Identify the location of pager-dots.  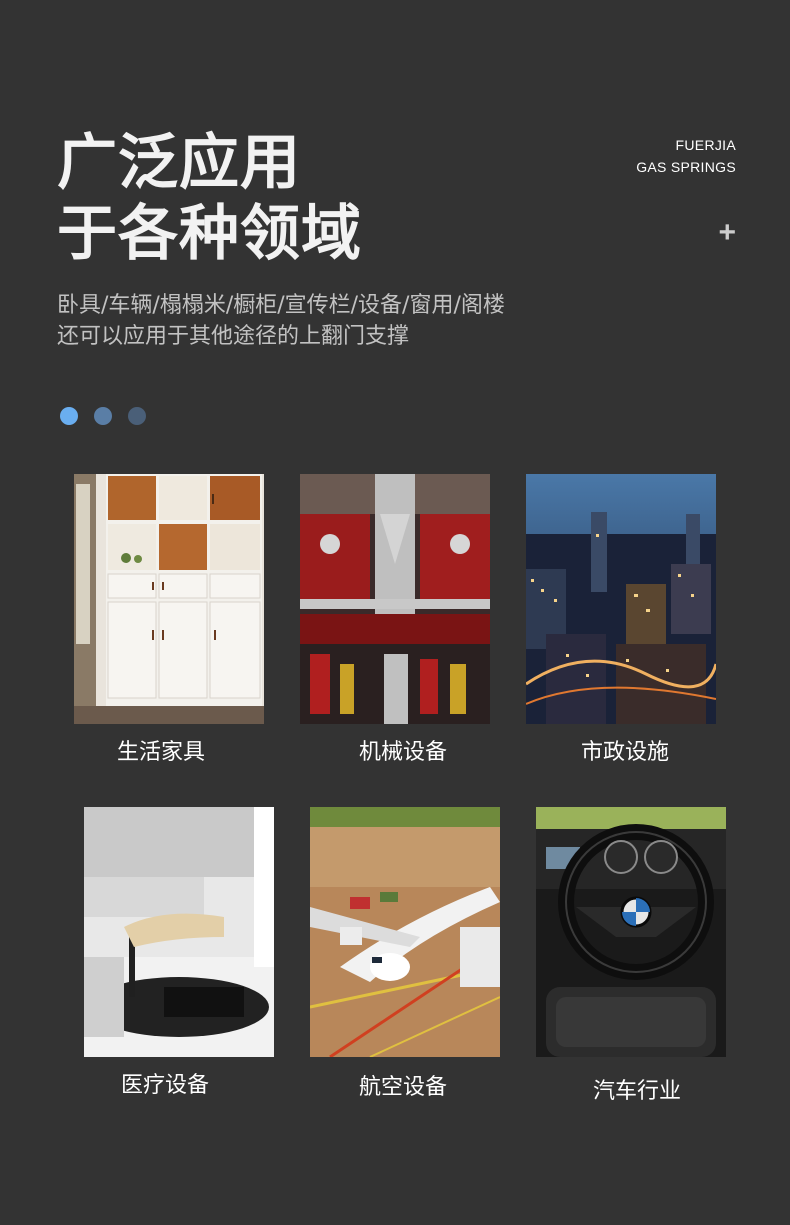
(103, 416).